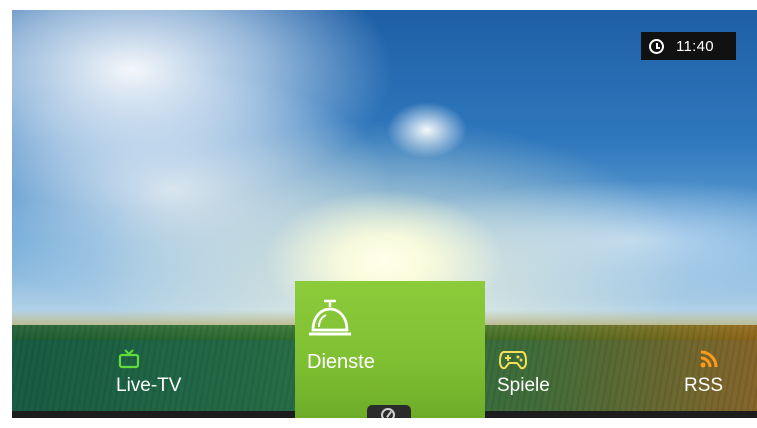 The image size is (757, 428). I want to click on menu-item-rss: RSS, so click(712, 368).